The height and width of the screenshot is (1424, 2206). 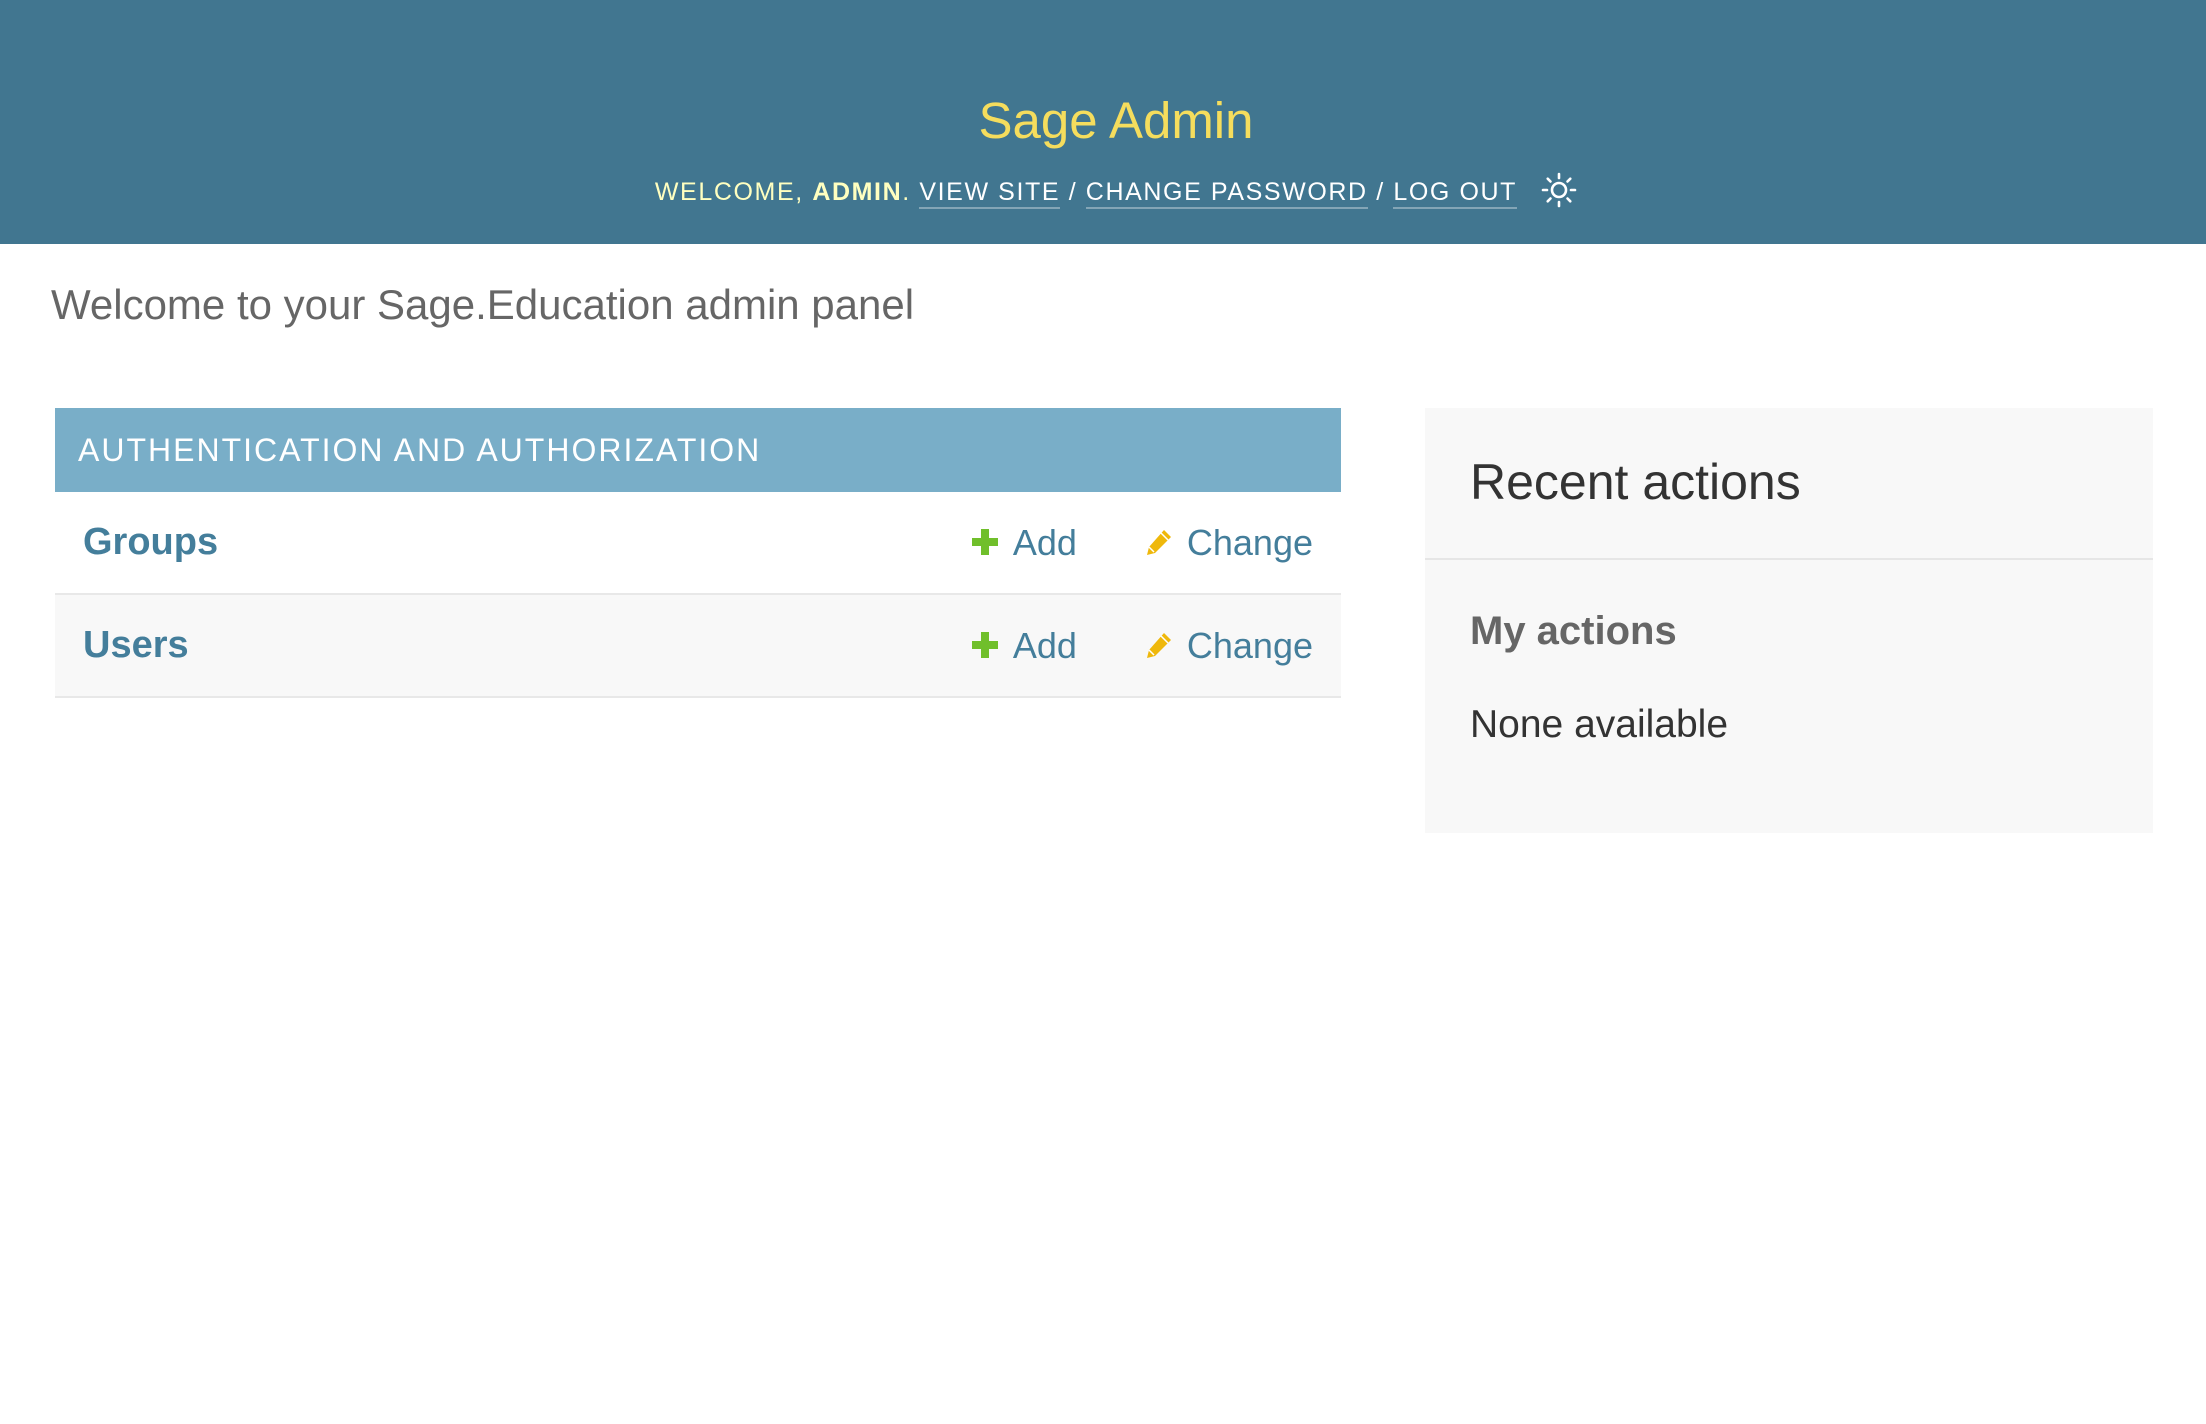 I want to click on change-users-button: Change, so click(x=1228, y=645).